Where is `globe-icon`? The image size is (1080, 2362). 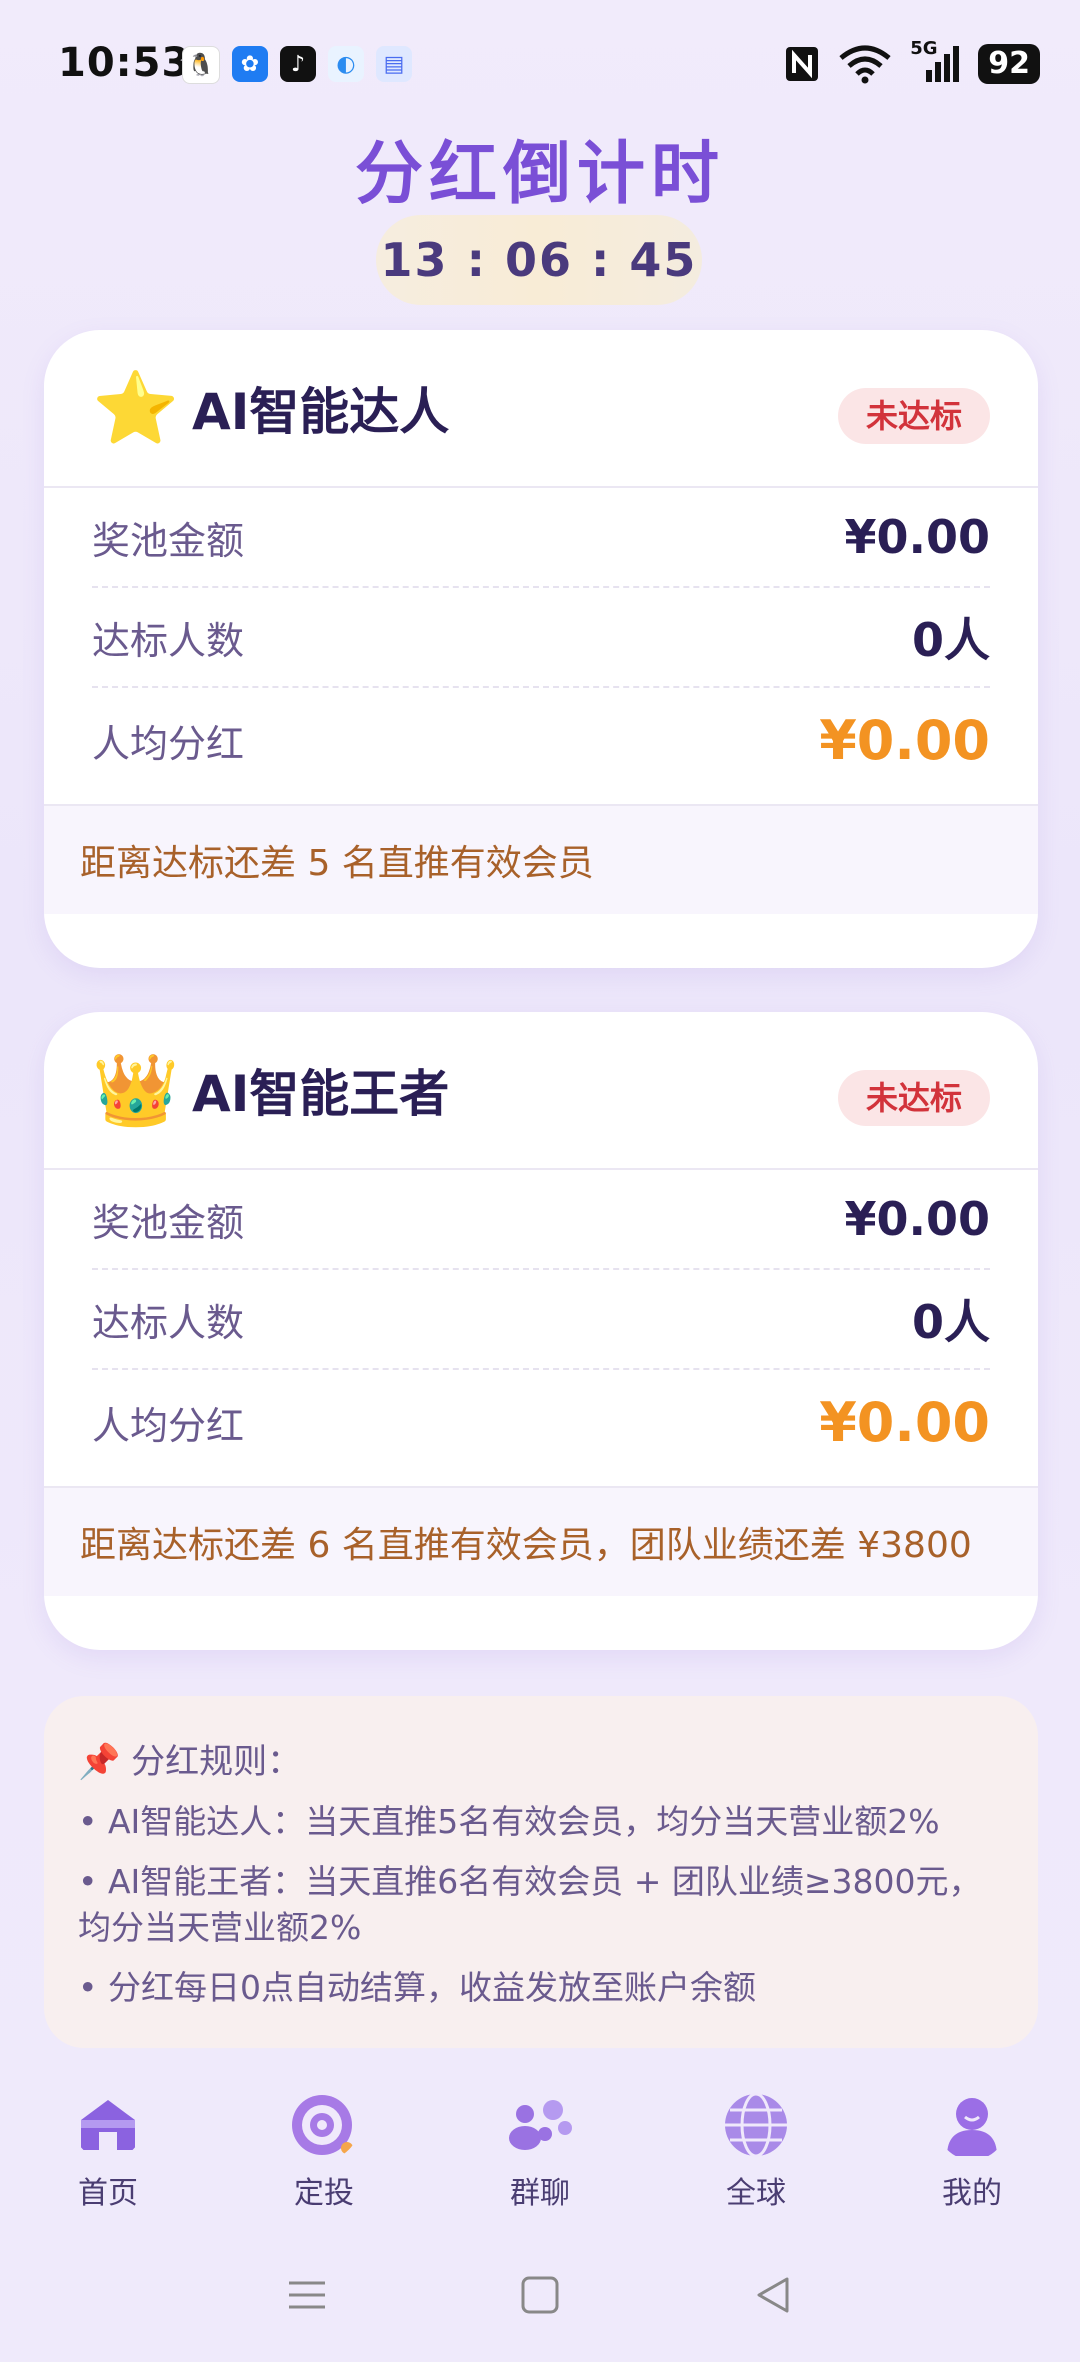
globe-icon is located at coordinates (756, 2125).